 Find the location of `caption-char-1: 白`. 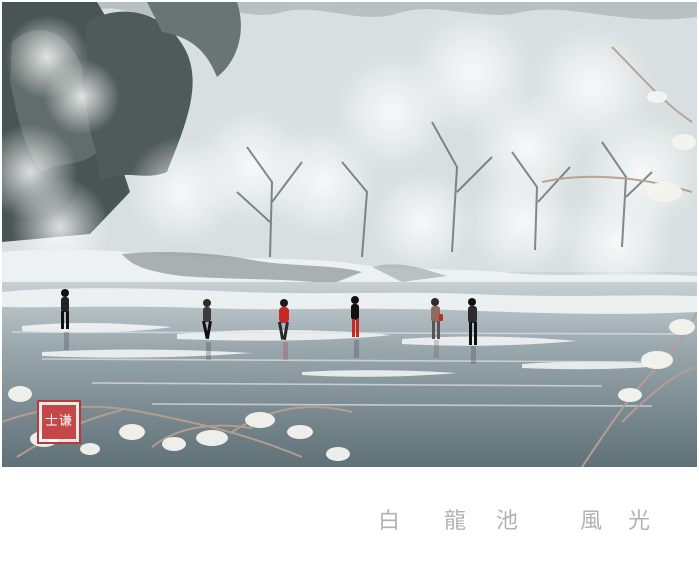

caption-char-1: 白 is located at coordinates (389, 521).